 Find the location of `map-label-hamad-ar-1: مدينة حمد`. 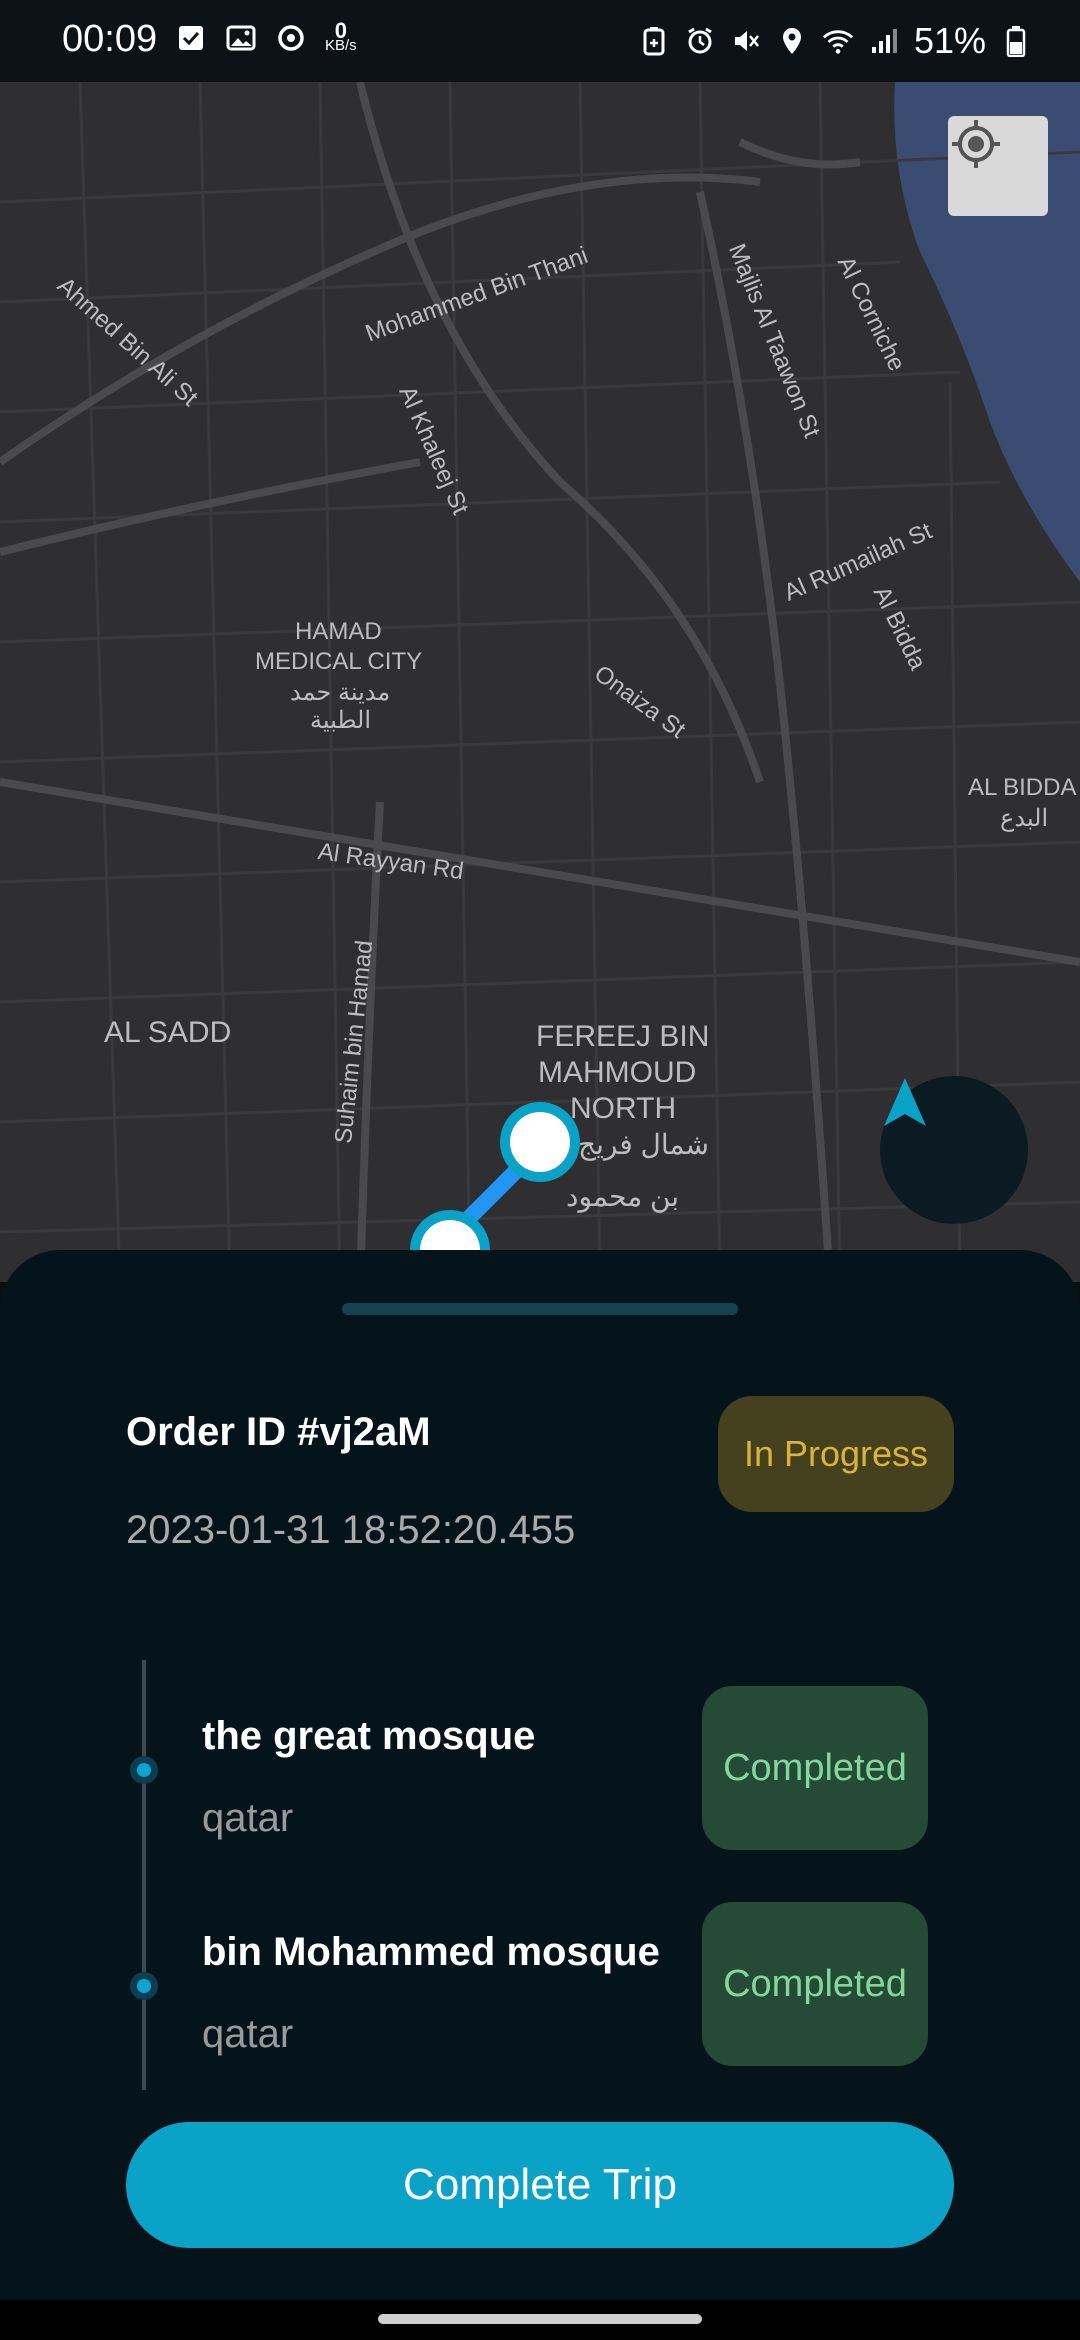

map-label-hamad-ar-1: مدينة حمد is located at coordinates (340, 692).